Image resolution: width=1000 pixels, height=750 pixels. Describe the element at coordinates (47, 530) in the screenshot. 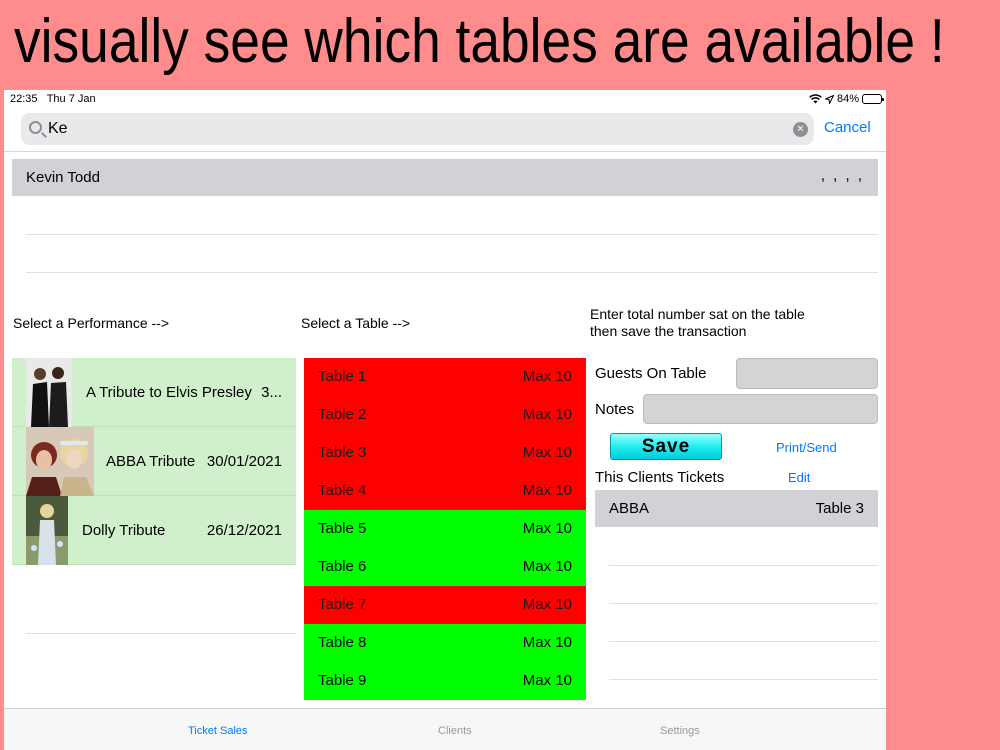

I see `dolly-poster-thumbnail` at that location.